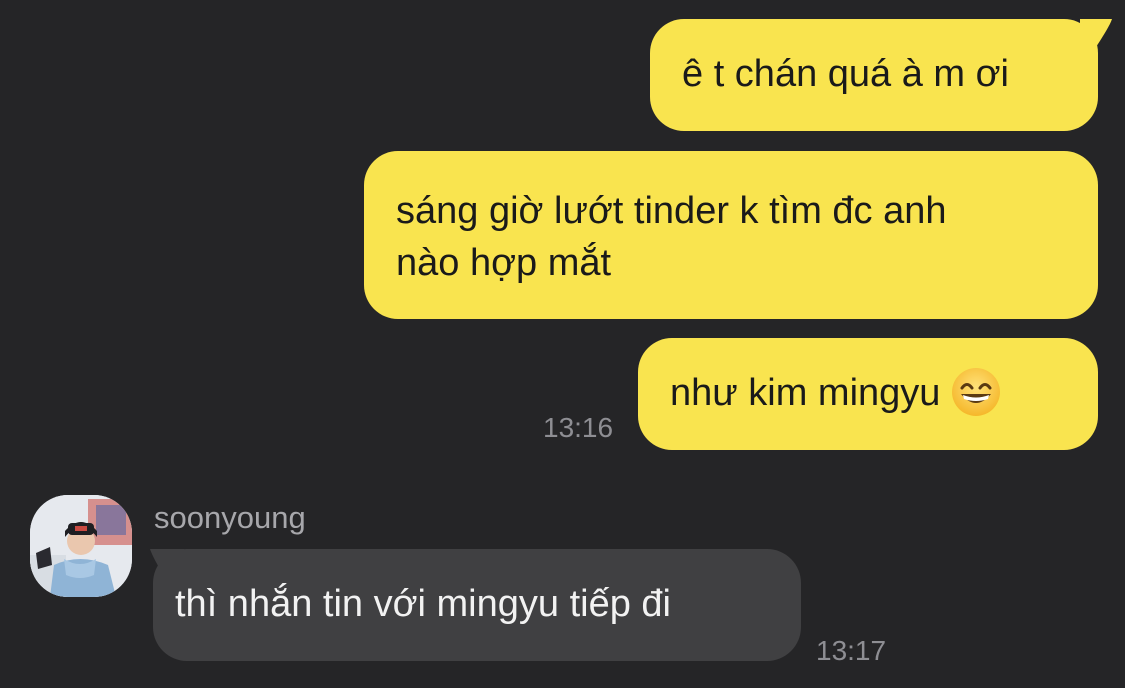 Image resolution: width=1125 pixels, height=688 pixels. I want to click on avatar-image, so click(81, 546).